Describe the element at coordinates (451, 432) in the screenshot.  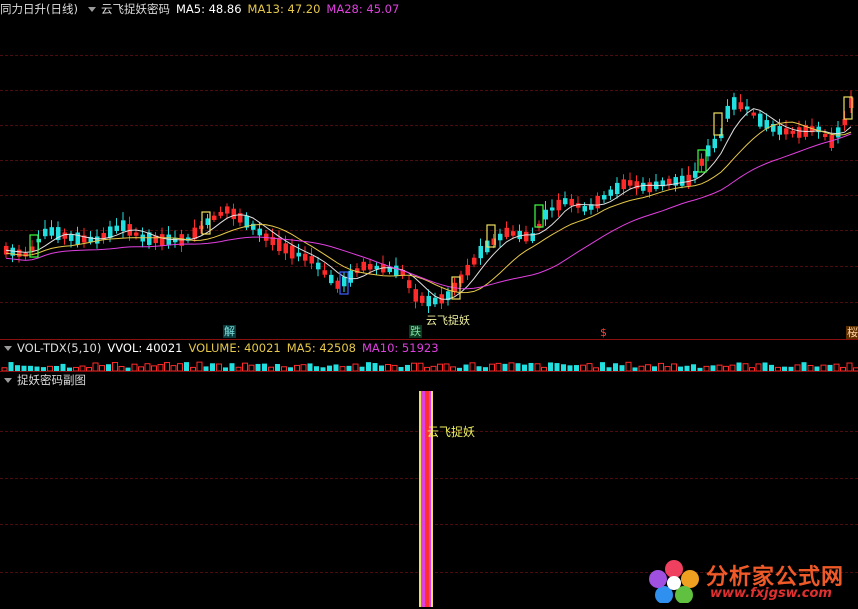
I see `sub-yunfei-label: 云飞捉妖` at that location.